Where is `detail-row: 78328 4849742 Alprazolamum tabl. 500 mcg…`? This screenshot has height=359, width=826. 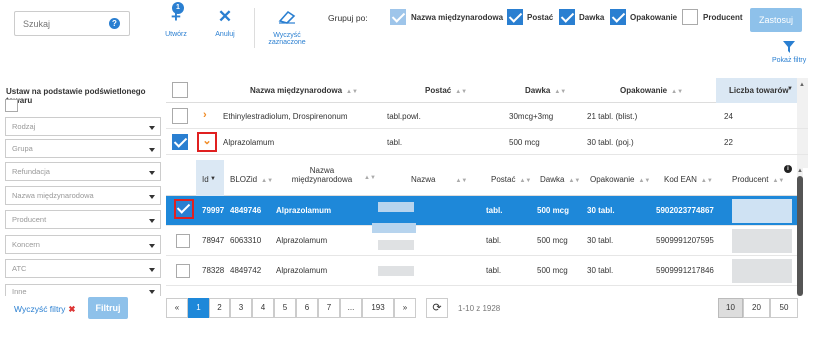 detail-row: 78328 4849742 Alprazolamum tabl. 500 mcg… is located at coordinates (481, 271).